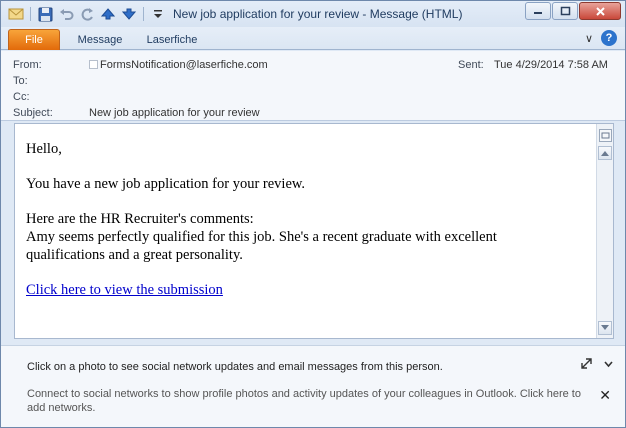  What do you see at coordinates (565, 11) in the screenshot?
I see `maximize-button` at bounding box center [565, 11].